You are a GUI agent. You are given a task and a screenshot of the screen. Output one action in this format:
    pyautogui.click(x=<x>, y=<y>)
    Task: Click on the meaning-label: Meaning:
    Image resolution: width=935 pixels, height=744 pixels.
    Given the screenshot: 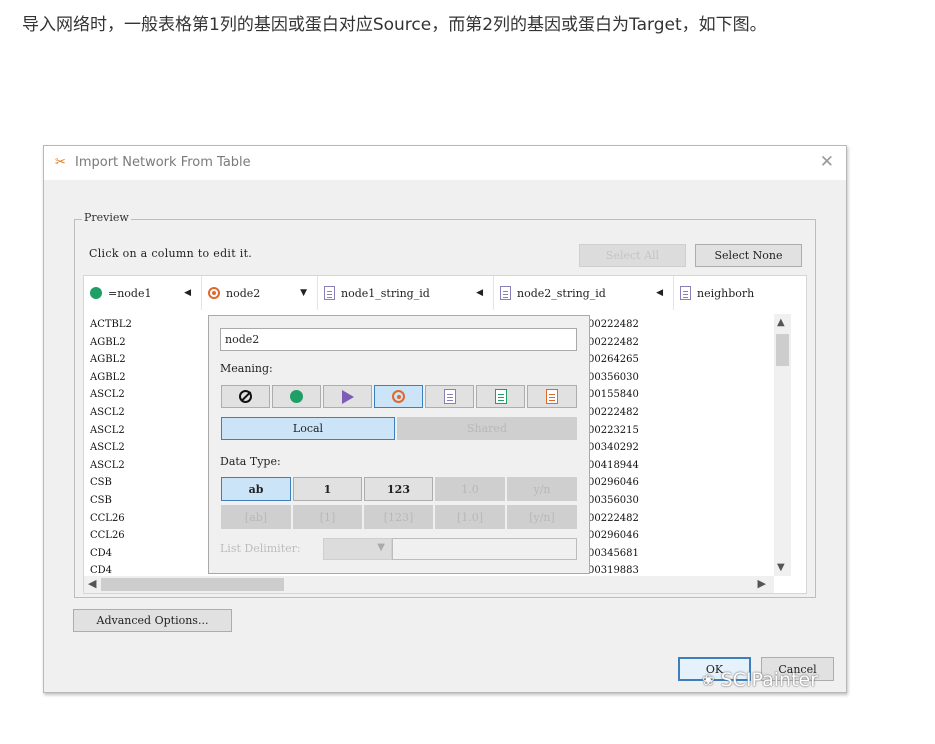 What is the action you would take?
    pyautogui.click(x=246, y=368)
    